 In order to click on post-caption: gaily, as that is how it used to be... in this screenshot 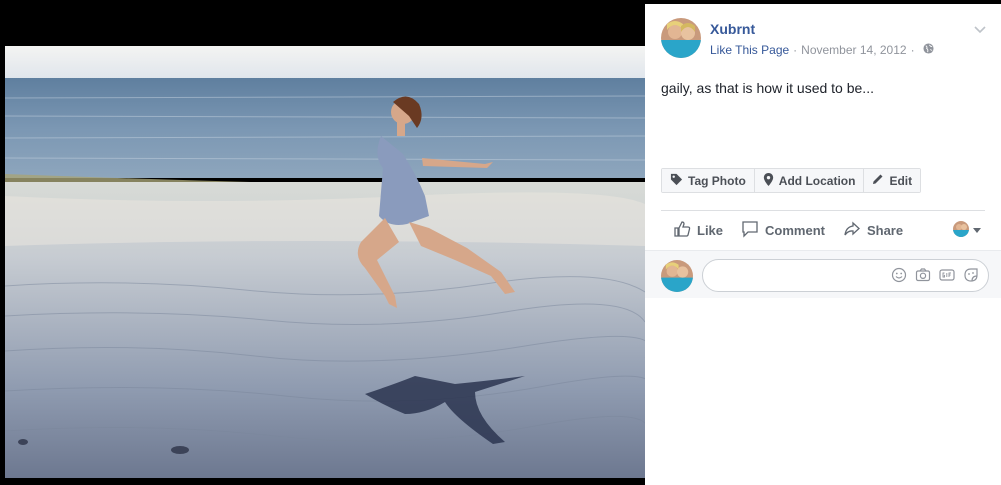, I will do `click(767, 88)`.